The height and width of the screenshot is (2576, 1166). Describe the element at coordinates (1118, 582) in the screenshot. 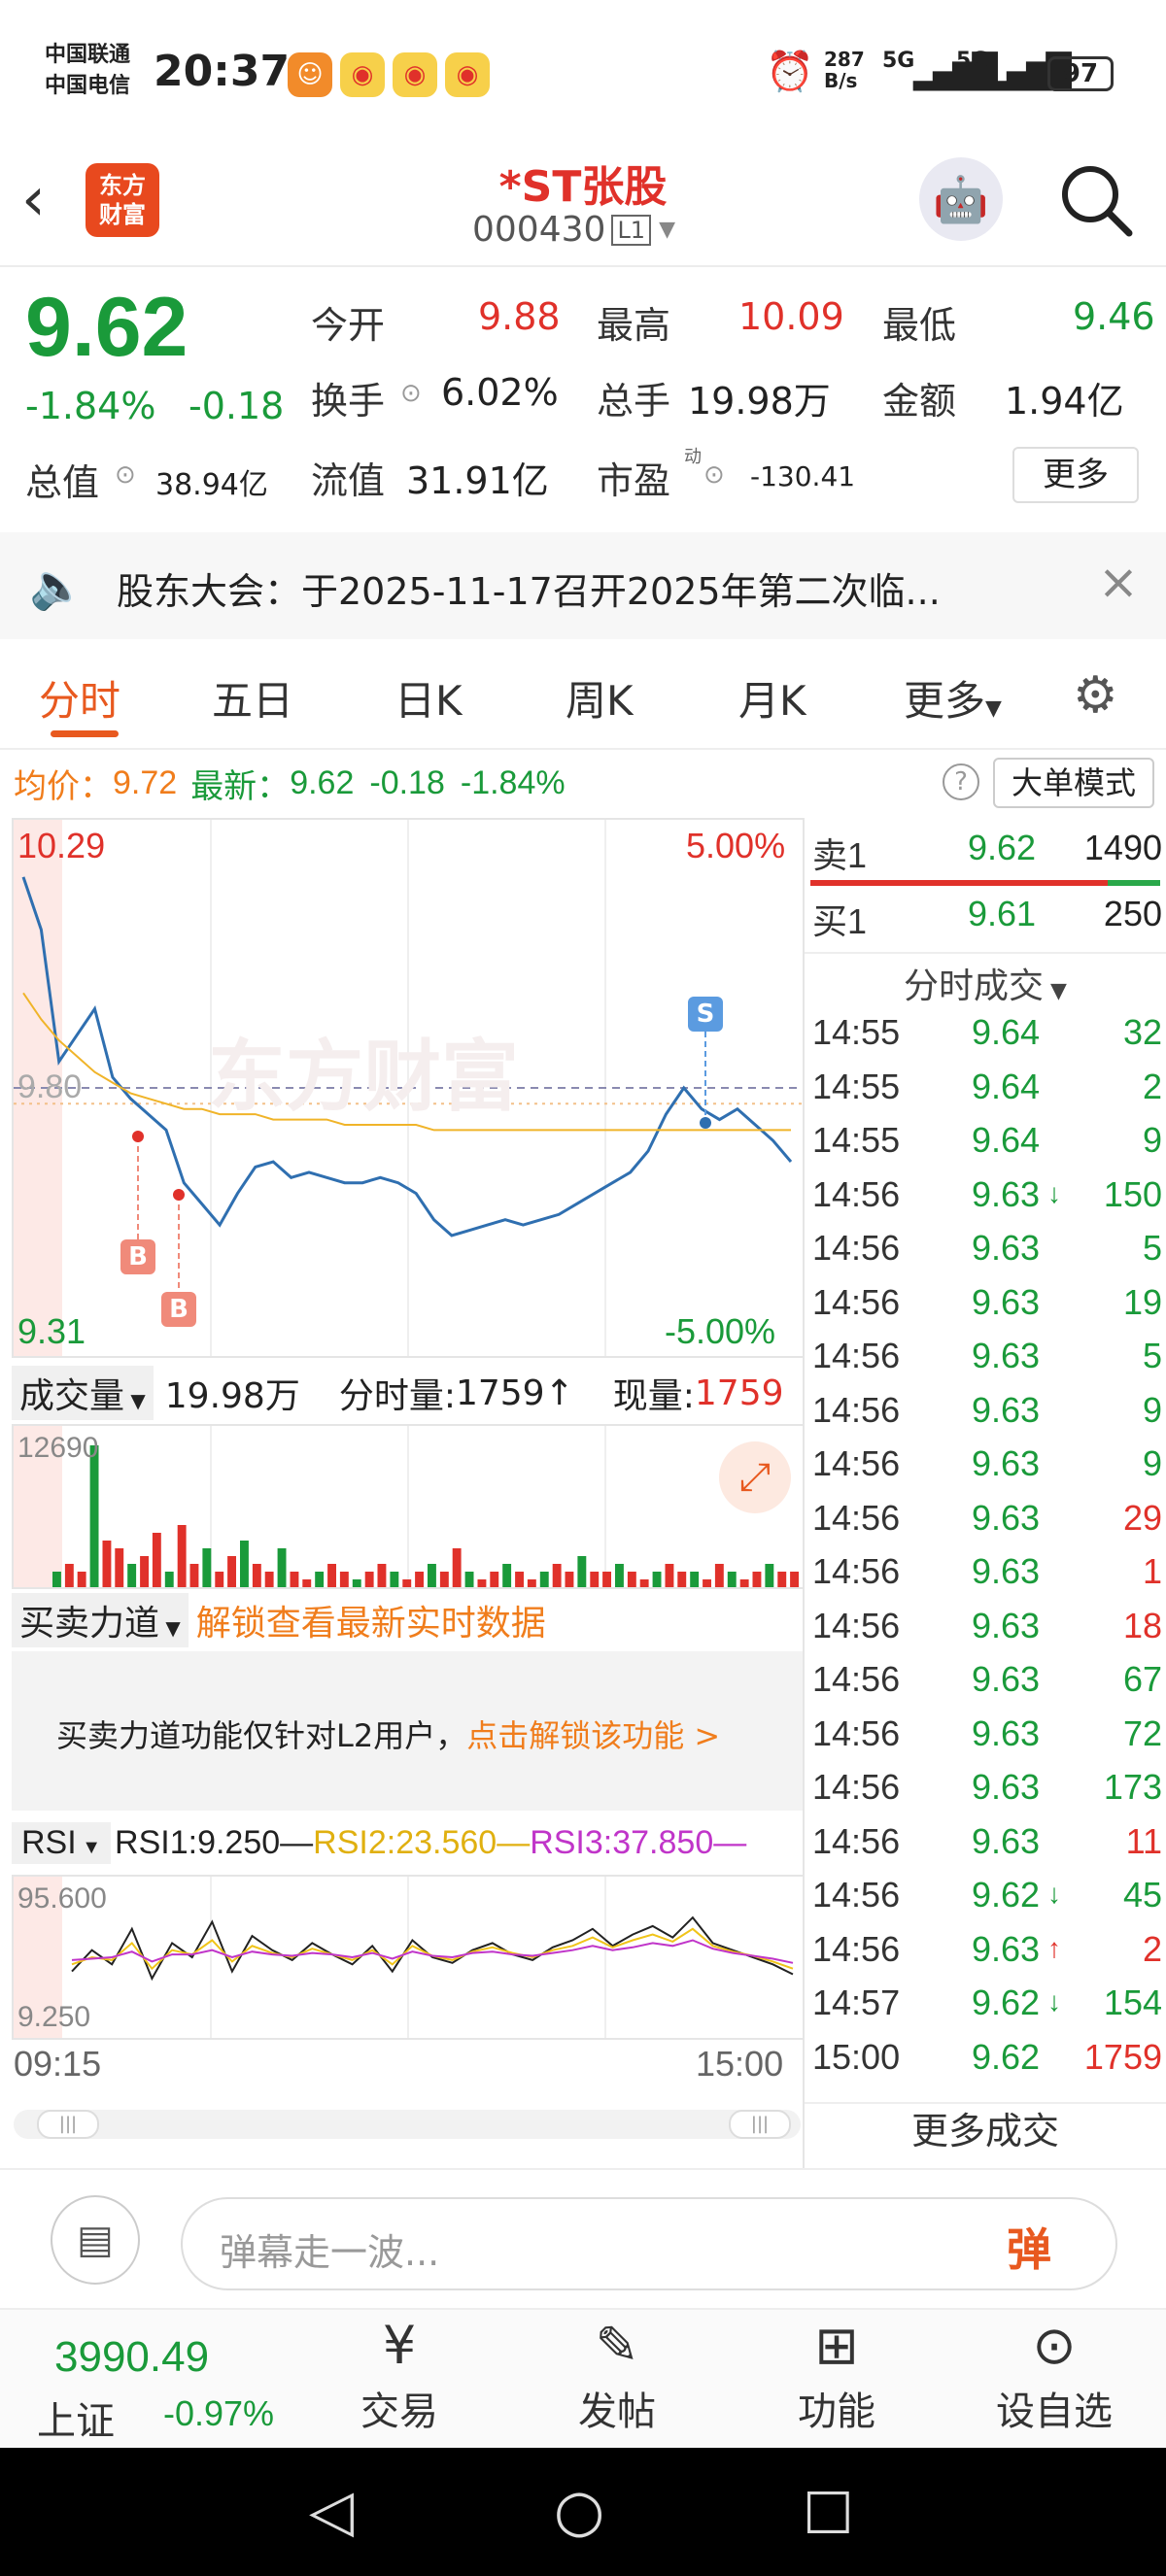

I see `close-icon: ×` at that location.